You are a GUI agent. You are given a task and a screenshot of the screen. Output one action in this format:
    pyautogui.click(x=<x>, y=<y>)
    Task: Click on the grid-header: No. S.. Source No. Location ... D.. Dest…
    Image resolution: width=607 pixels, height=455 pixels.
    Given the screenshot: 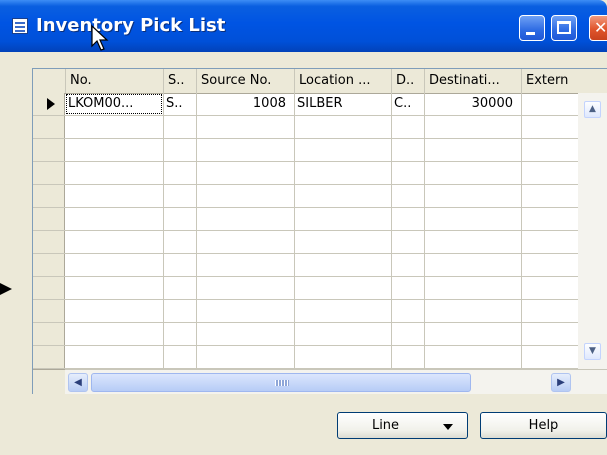 What is the action you would take?
    pyautogui.click(x=320, y=81)
    